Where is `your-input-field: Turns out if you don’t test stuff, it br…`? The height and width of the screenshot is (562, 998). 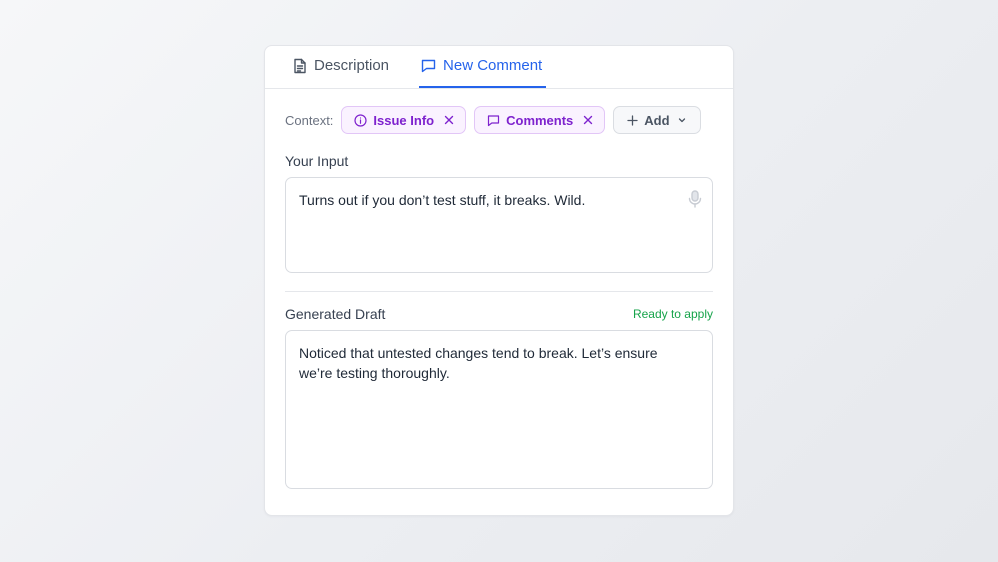 your-input-field: Turns out if you don’t test stuff, it br… is located at coordinates (499, 225).